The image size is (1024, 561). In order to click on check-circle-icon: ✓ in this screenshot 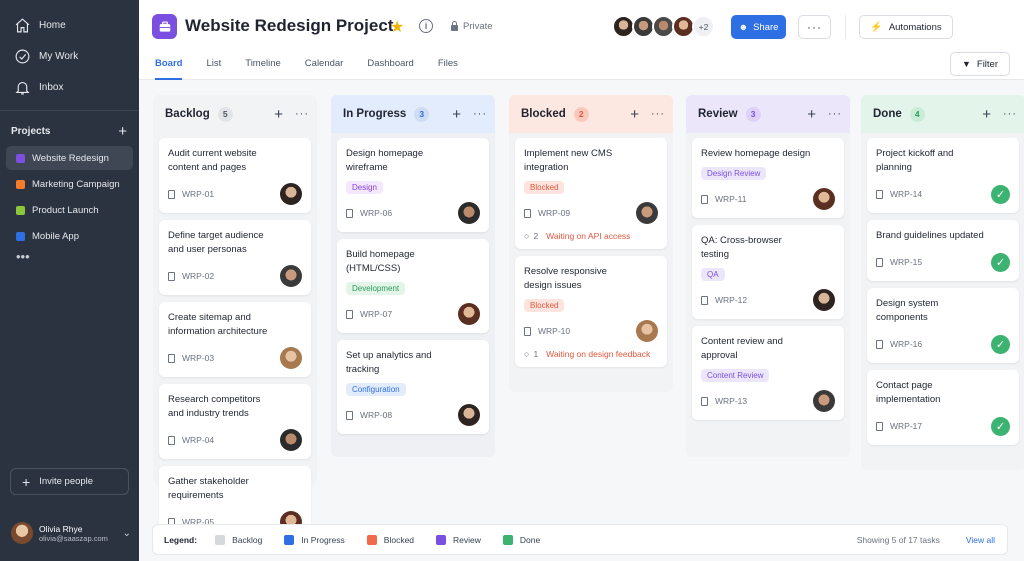, I will do `click(1000, 194)`.